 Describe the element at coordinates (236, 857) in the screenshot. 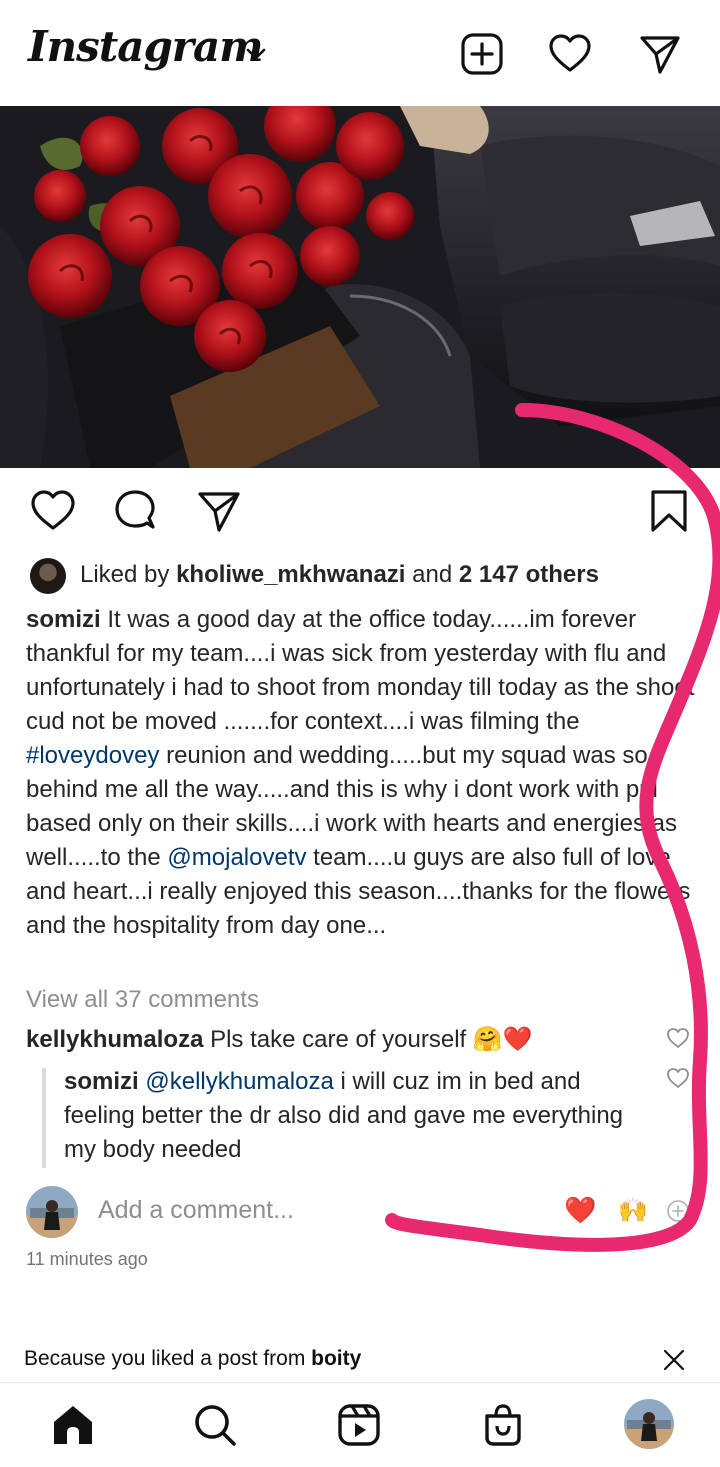

I see `mention-link: @mojalovetv` at that location.